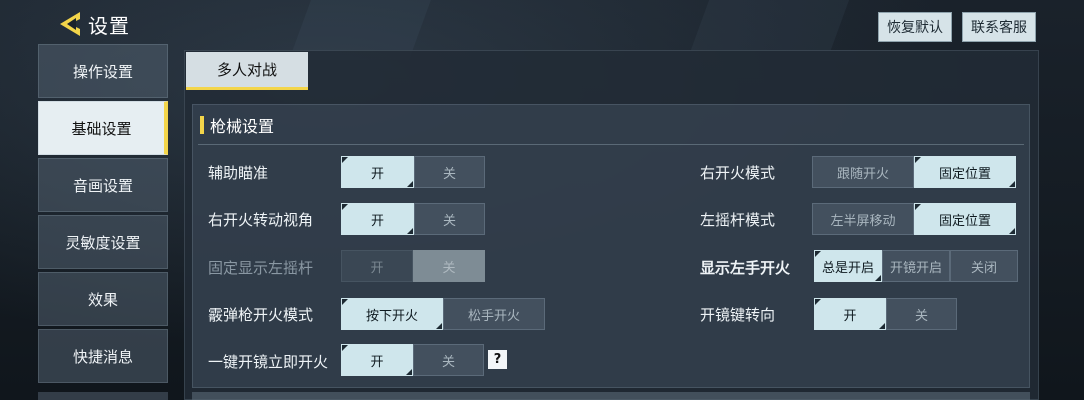 Image resolution: width=1084 pixels, height=400 pixels. I want to click on right-fire-fixed: 固定位置, so click(965, 172).